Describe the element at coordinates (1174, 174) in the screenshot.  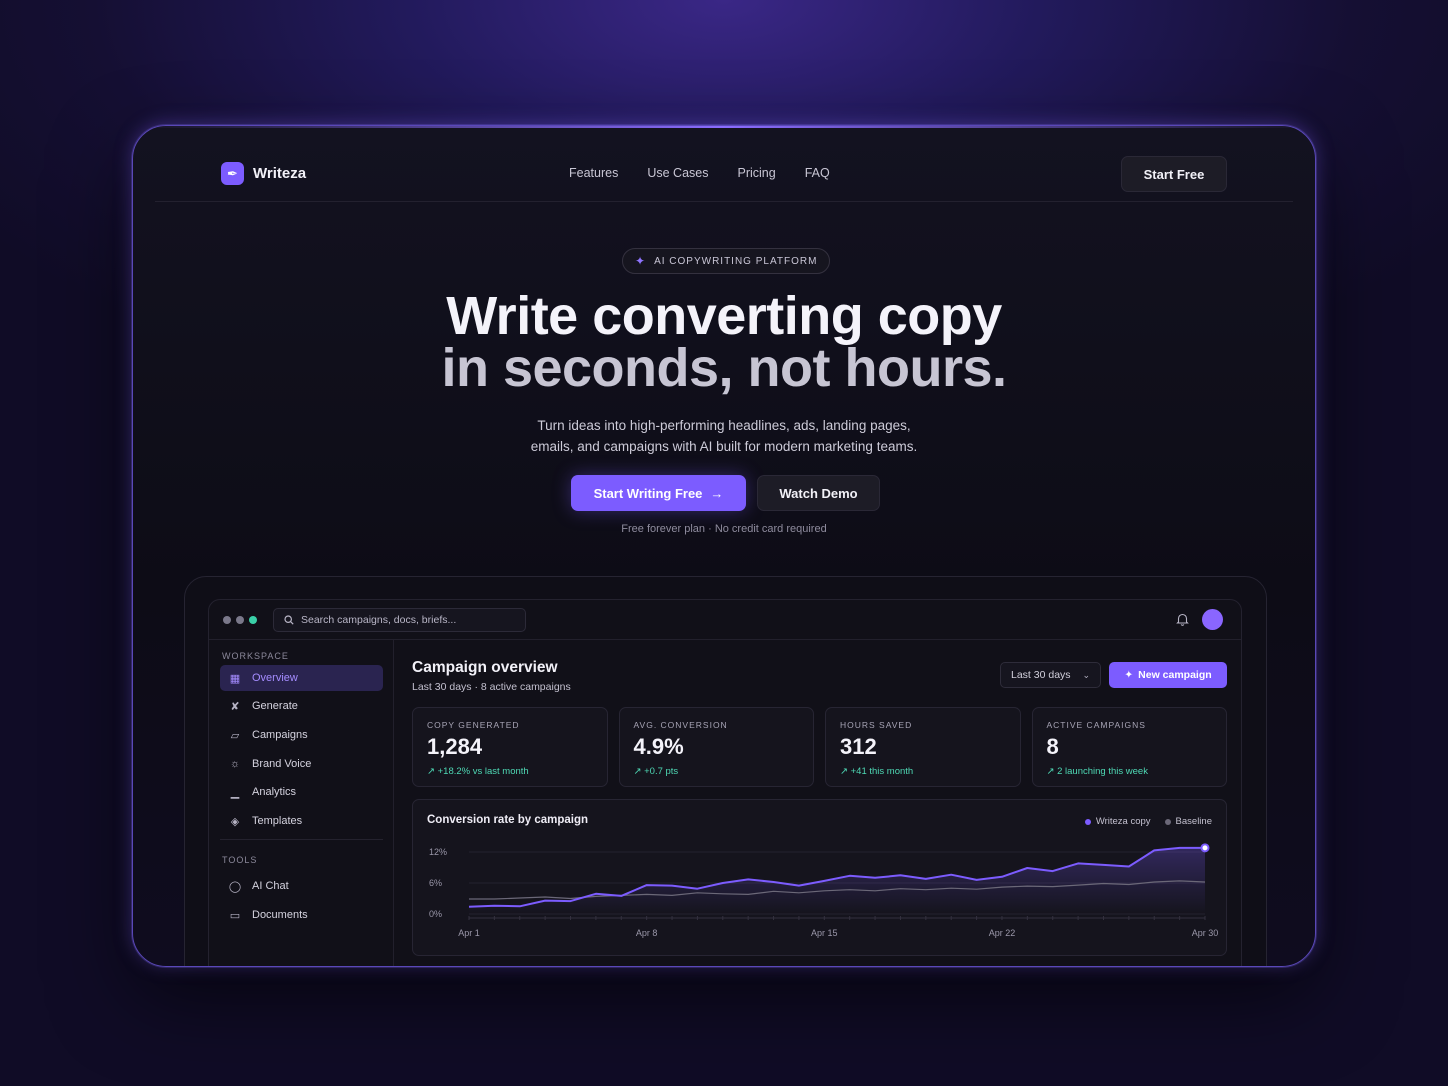
I see `start-free-button: Start Free` at that location.